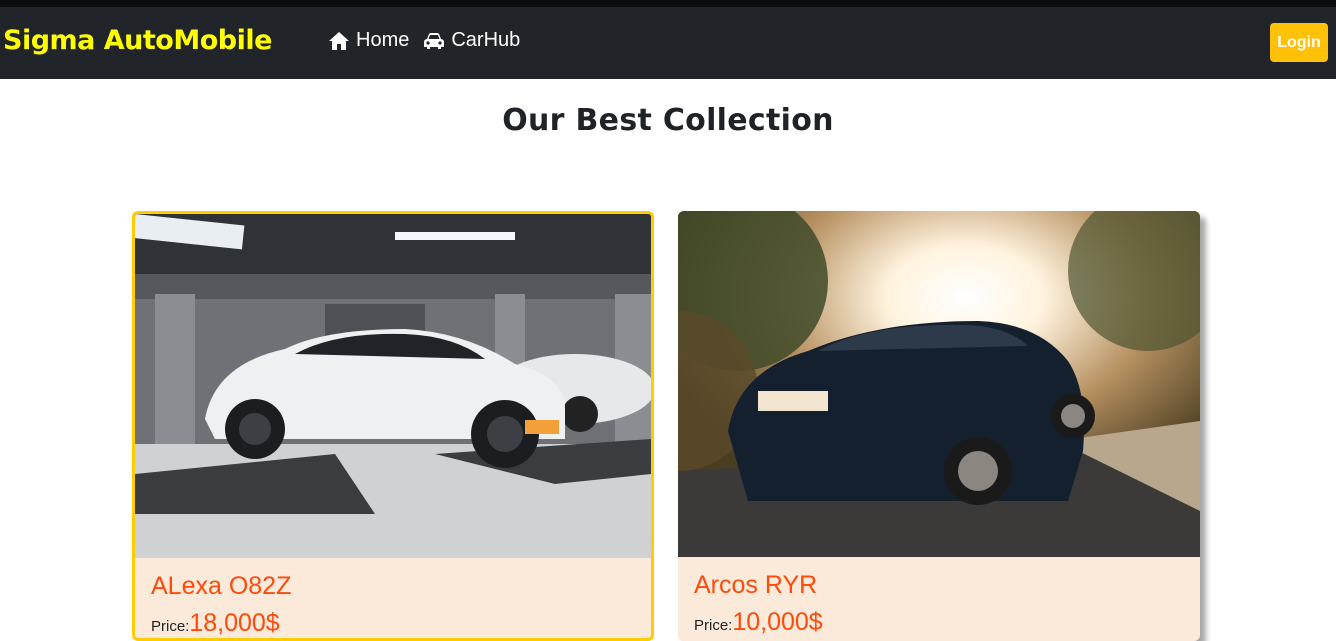 The width and height of the screenshot is (1336, 641). What do you see at coordinates (137, 40) in the screenshot?
I see `brand-logo: Sigma AutoMobile` at bounding box center [137, 40].